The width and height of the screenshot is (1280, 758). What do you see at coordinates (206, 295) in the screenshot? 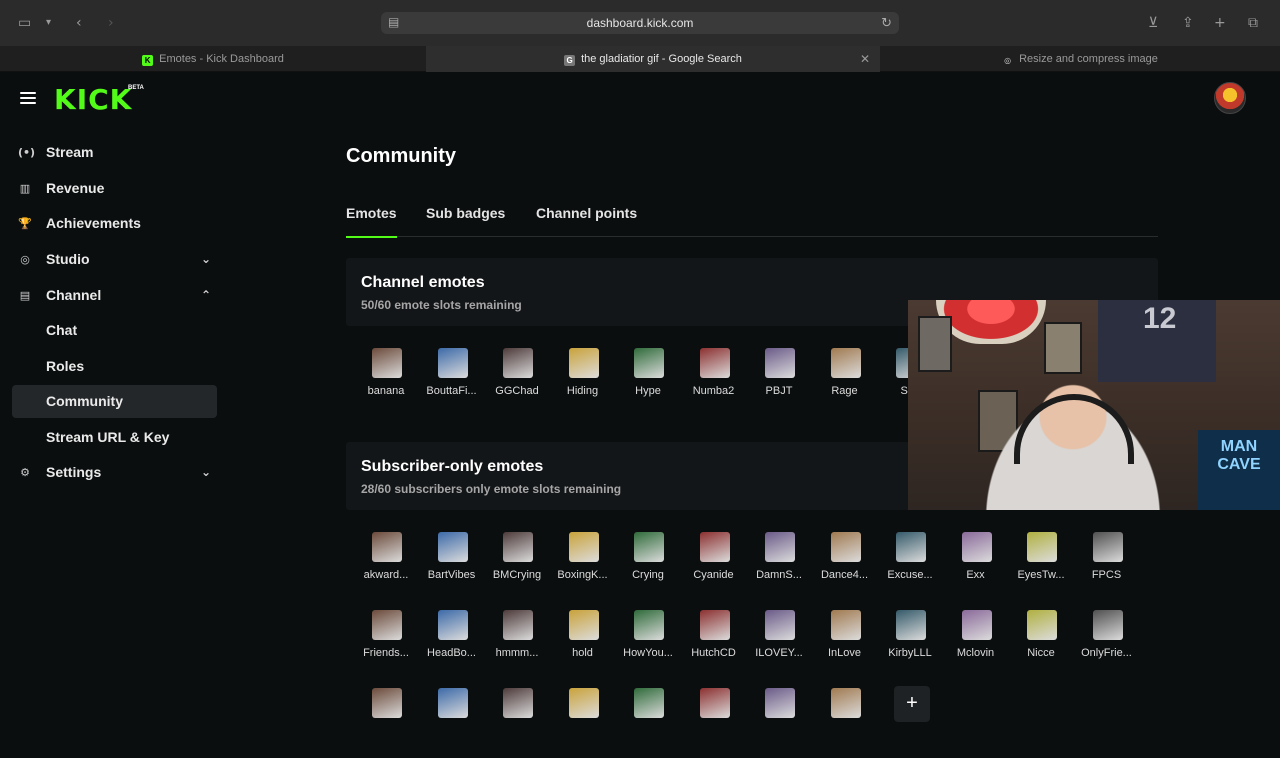
I see `chevron-up-icon: ⌃` at bounding box center [206, 295].